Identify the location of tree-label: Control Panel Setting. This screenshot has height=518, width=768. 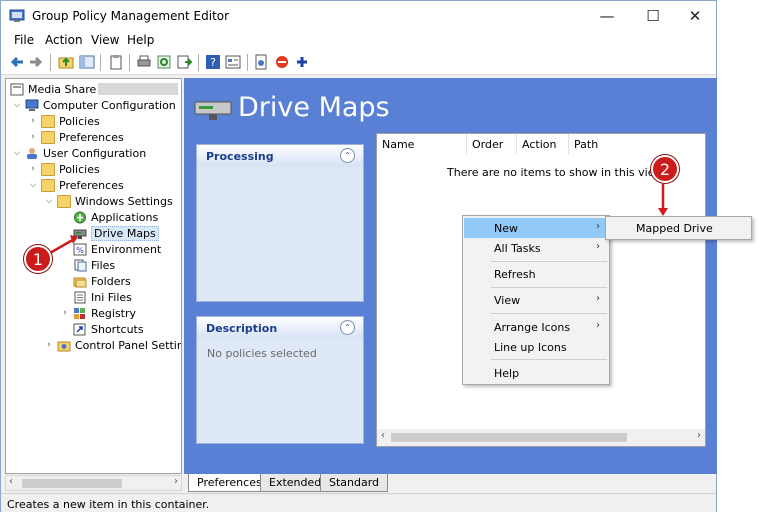
(128, 345).